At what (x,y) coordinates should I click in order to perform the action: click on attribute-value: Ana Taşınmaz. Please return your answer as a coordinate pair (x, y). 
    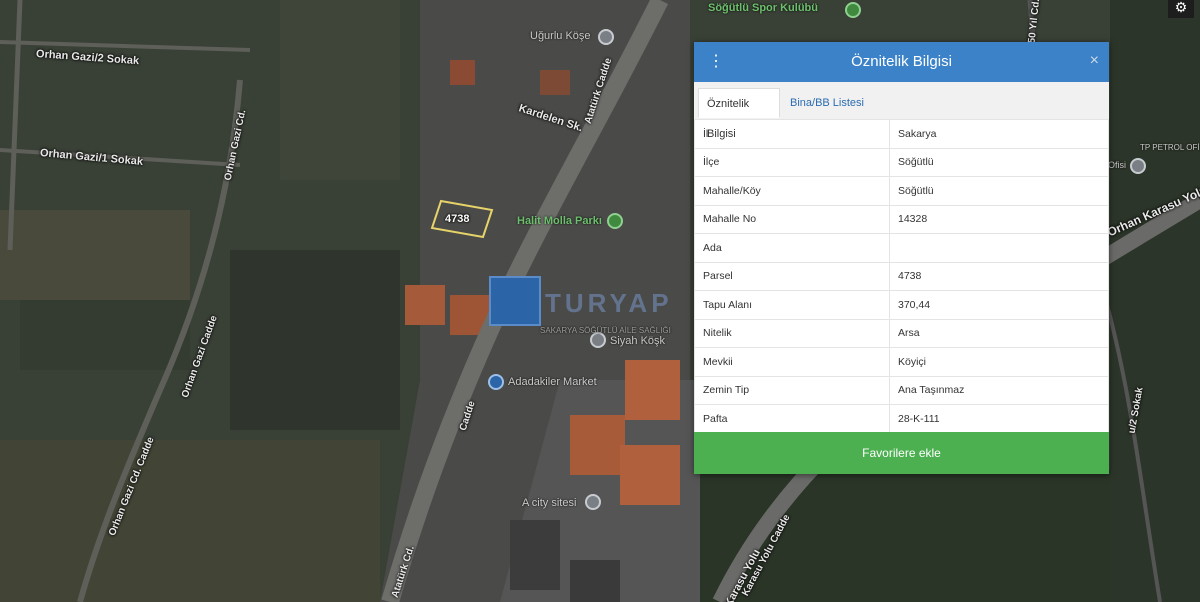
    Looking at the image, I should click on (999, 390).